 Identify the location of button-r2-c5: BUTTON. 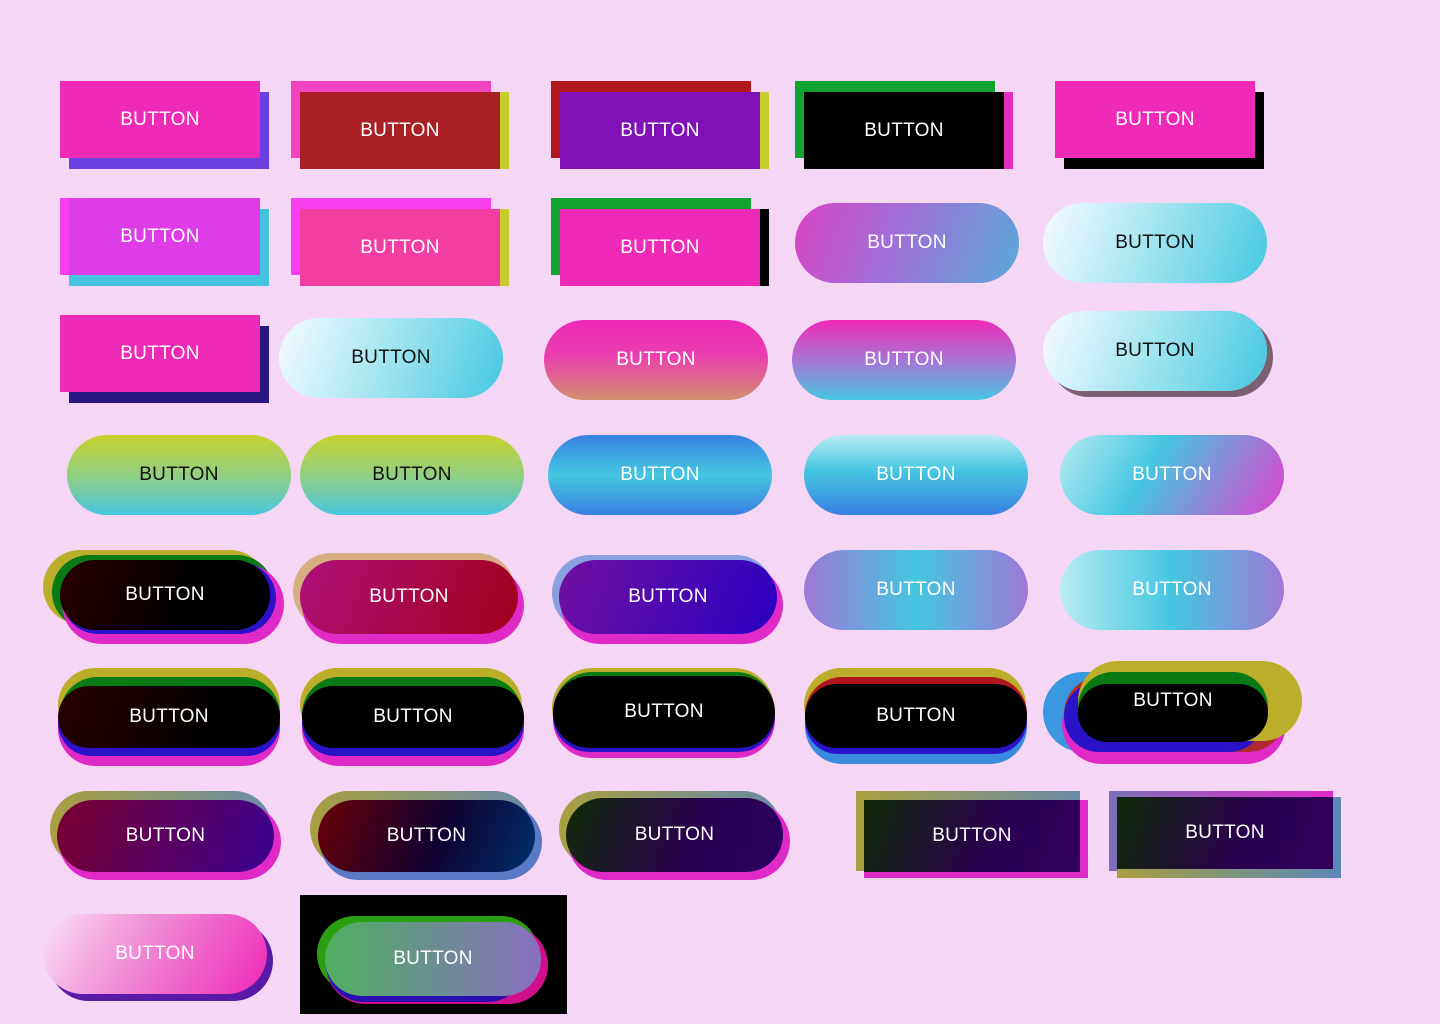
(1155, 243).